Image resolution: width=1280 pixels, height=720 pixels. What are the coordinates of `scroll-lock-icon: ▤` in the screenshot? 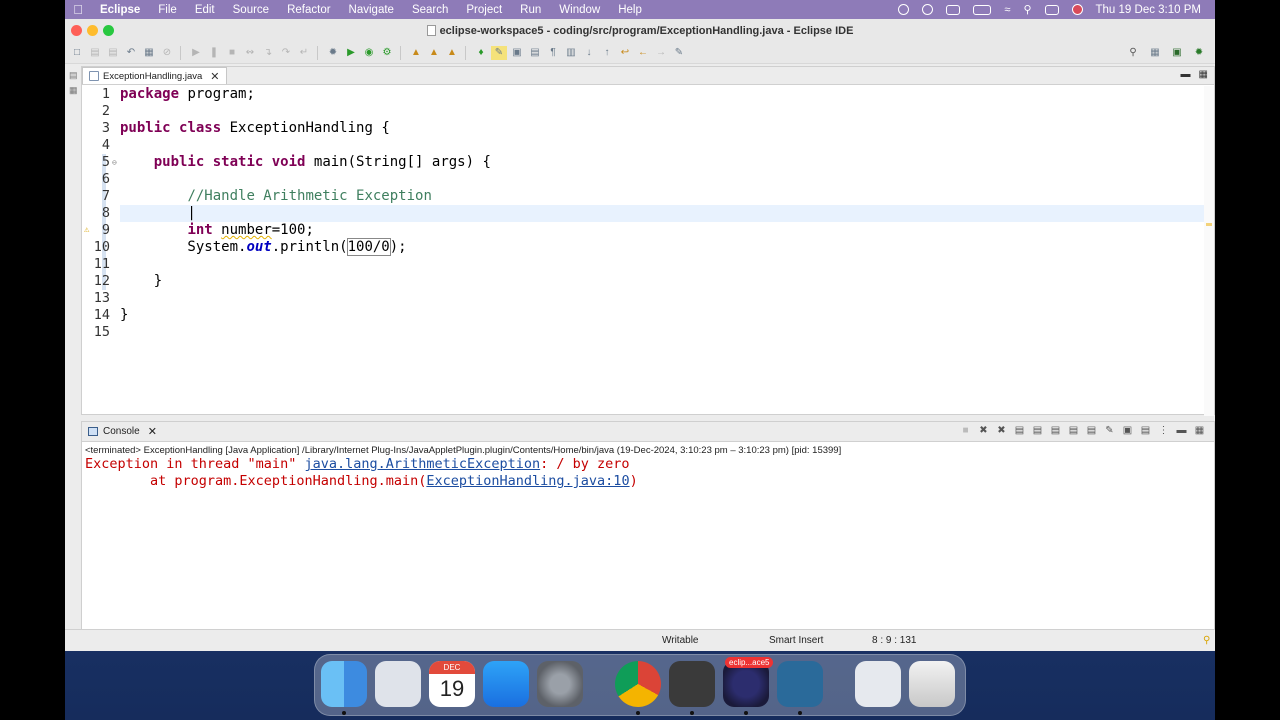 It's located at (1037, 431).